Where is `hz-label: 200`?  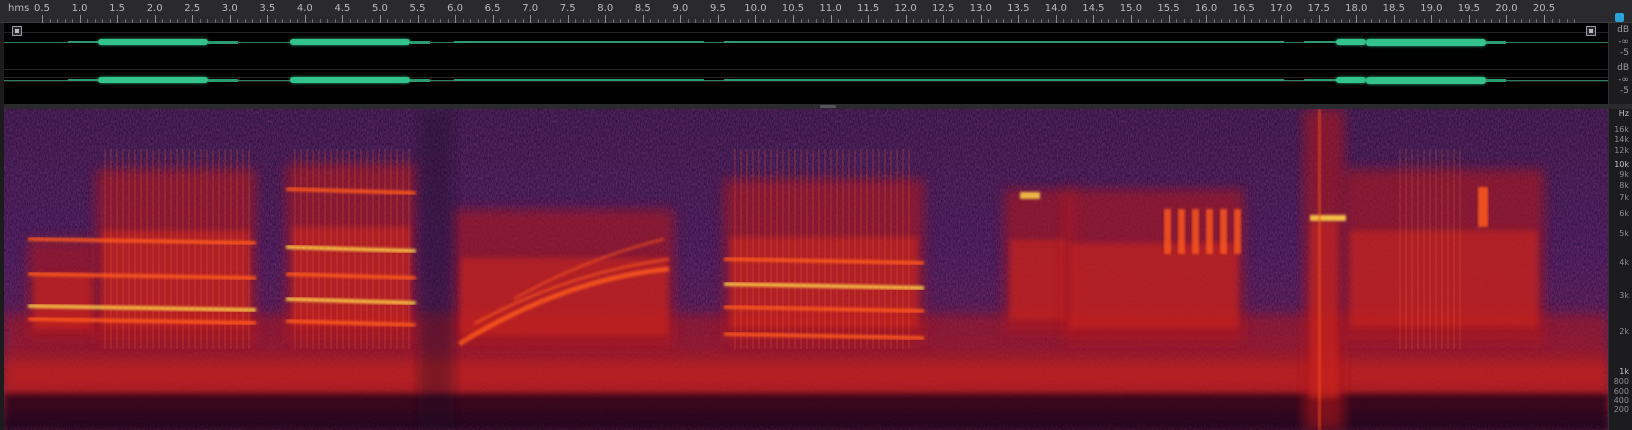
hz-label: 200 is located at coordinates (1621, 409).